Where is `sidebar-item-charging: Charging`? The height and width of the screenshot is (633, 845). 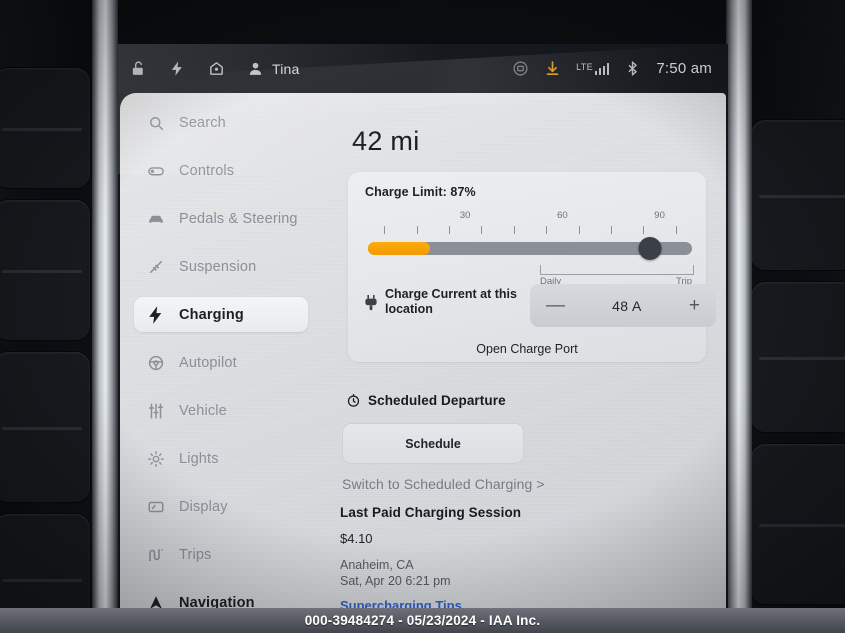 sidebar-item-charging: Charging is located at coordinates (221, 314).